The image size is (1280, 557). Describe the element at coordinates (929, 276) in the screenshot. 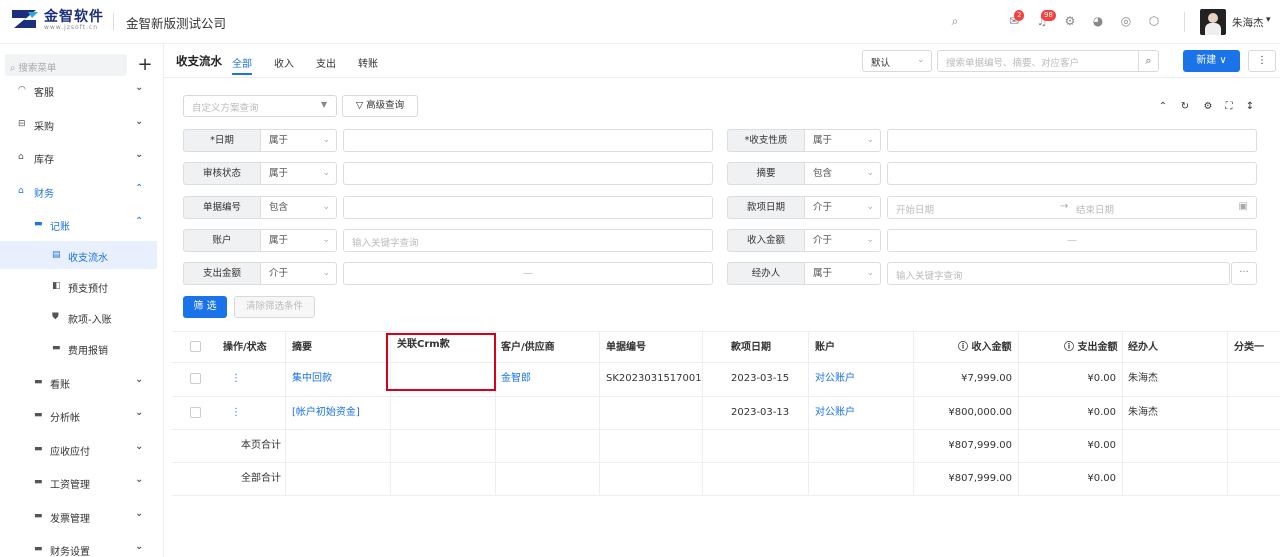

I see `handler-placeholder: 输入关键字查询` at that location.